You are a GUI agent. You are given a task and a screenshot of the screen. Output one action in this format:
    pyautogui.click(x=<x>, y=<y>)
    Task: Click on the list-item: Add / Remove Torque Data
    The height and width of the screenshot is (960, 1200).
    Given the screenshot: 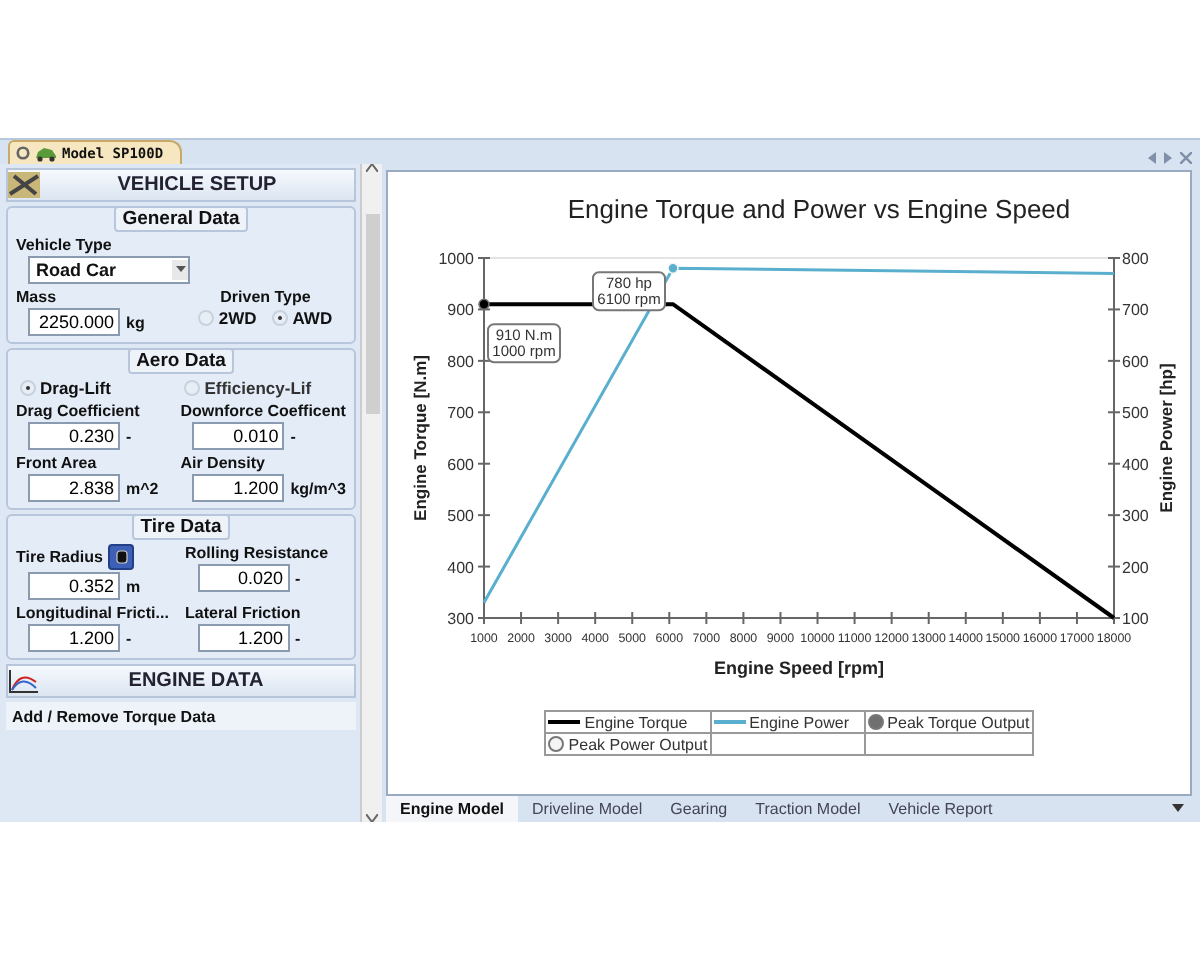 What is the action you would take?
    pyautogui.click(x=181, y=716)
    